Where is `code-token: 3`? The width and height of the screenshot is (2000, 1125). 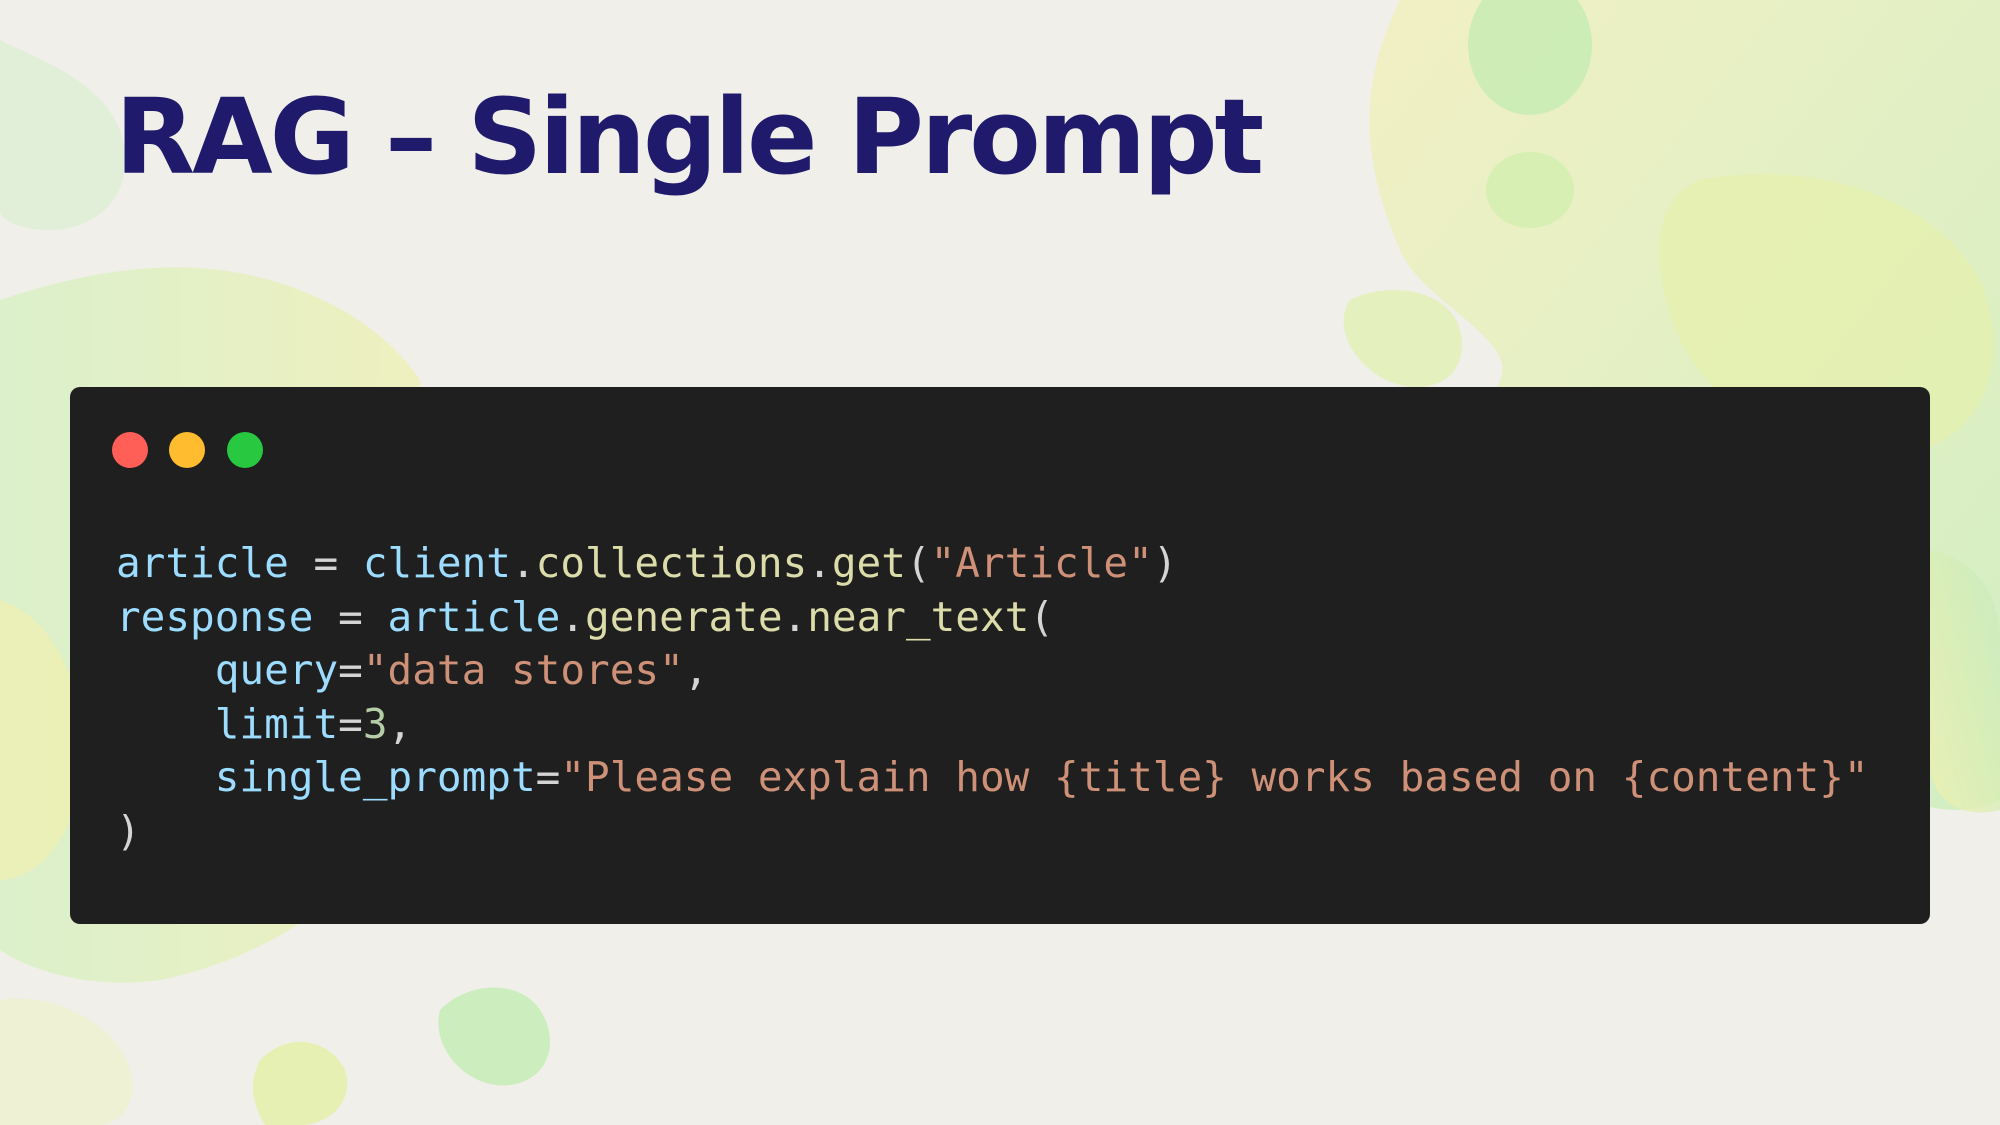 code-token: 3 is located at coordinates (375, 723).